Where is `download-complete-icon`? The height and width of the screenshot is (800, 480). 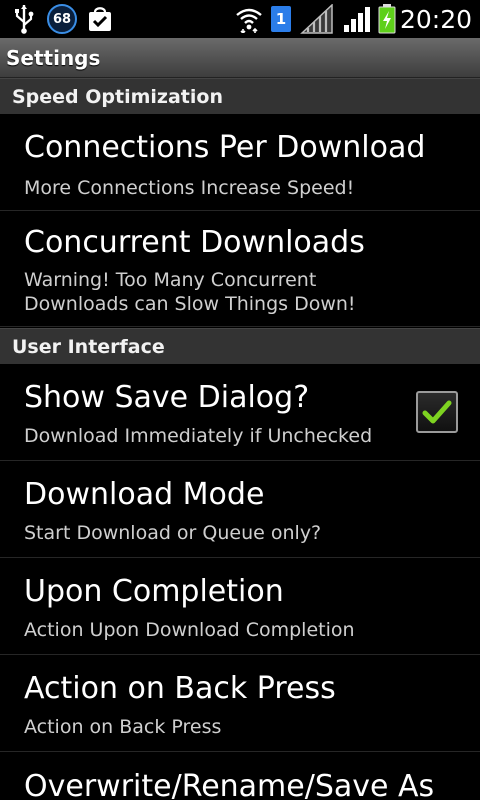
download-complete-icon is located at coordinates (100, 19).